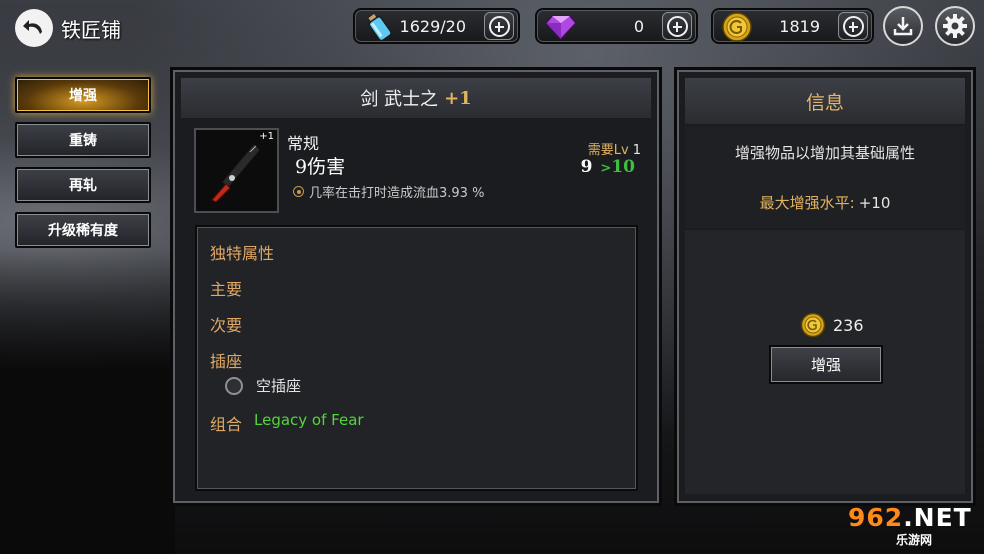 The width and height of the screenshot is (984, 554). Describe the element at coordinates (616, 26) in the screenshot. I see `gem-resource: 0` at that location.